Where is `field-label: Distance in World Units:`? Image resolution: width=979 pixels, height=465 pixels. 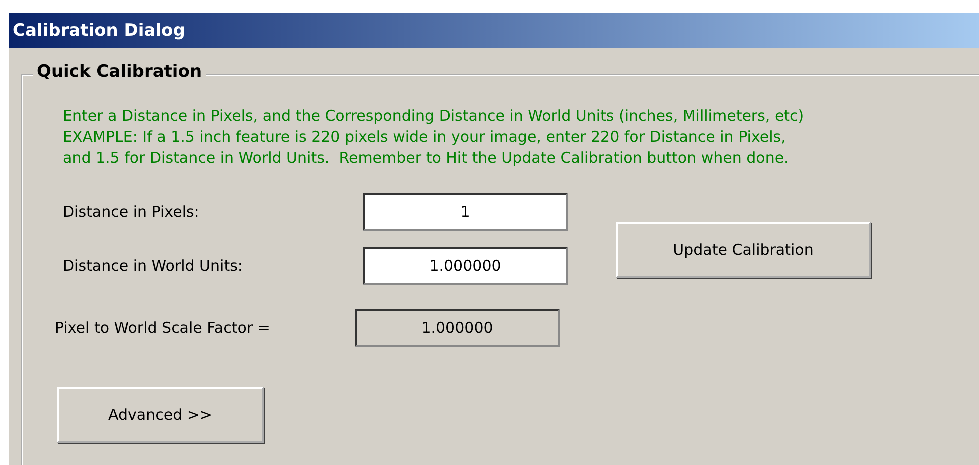
field-label: Distance in World Units: is located at coordinates (153, 266).